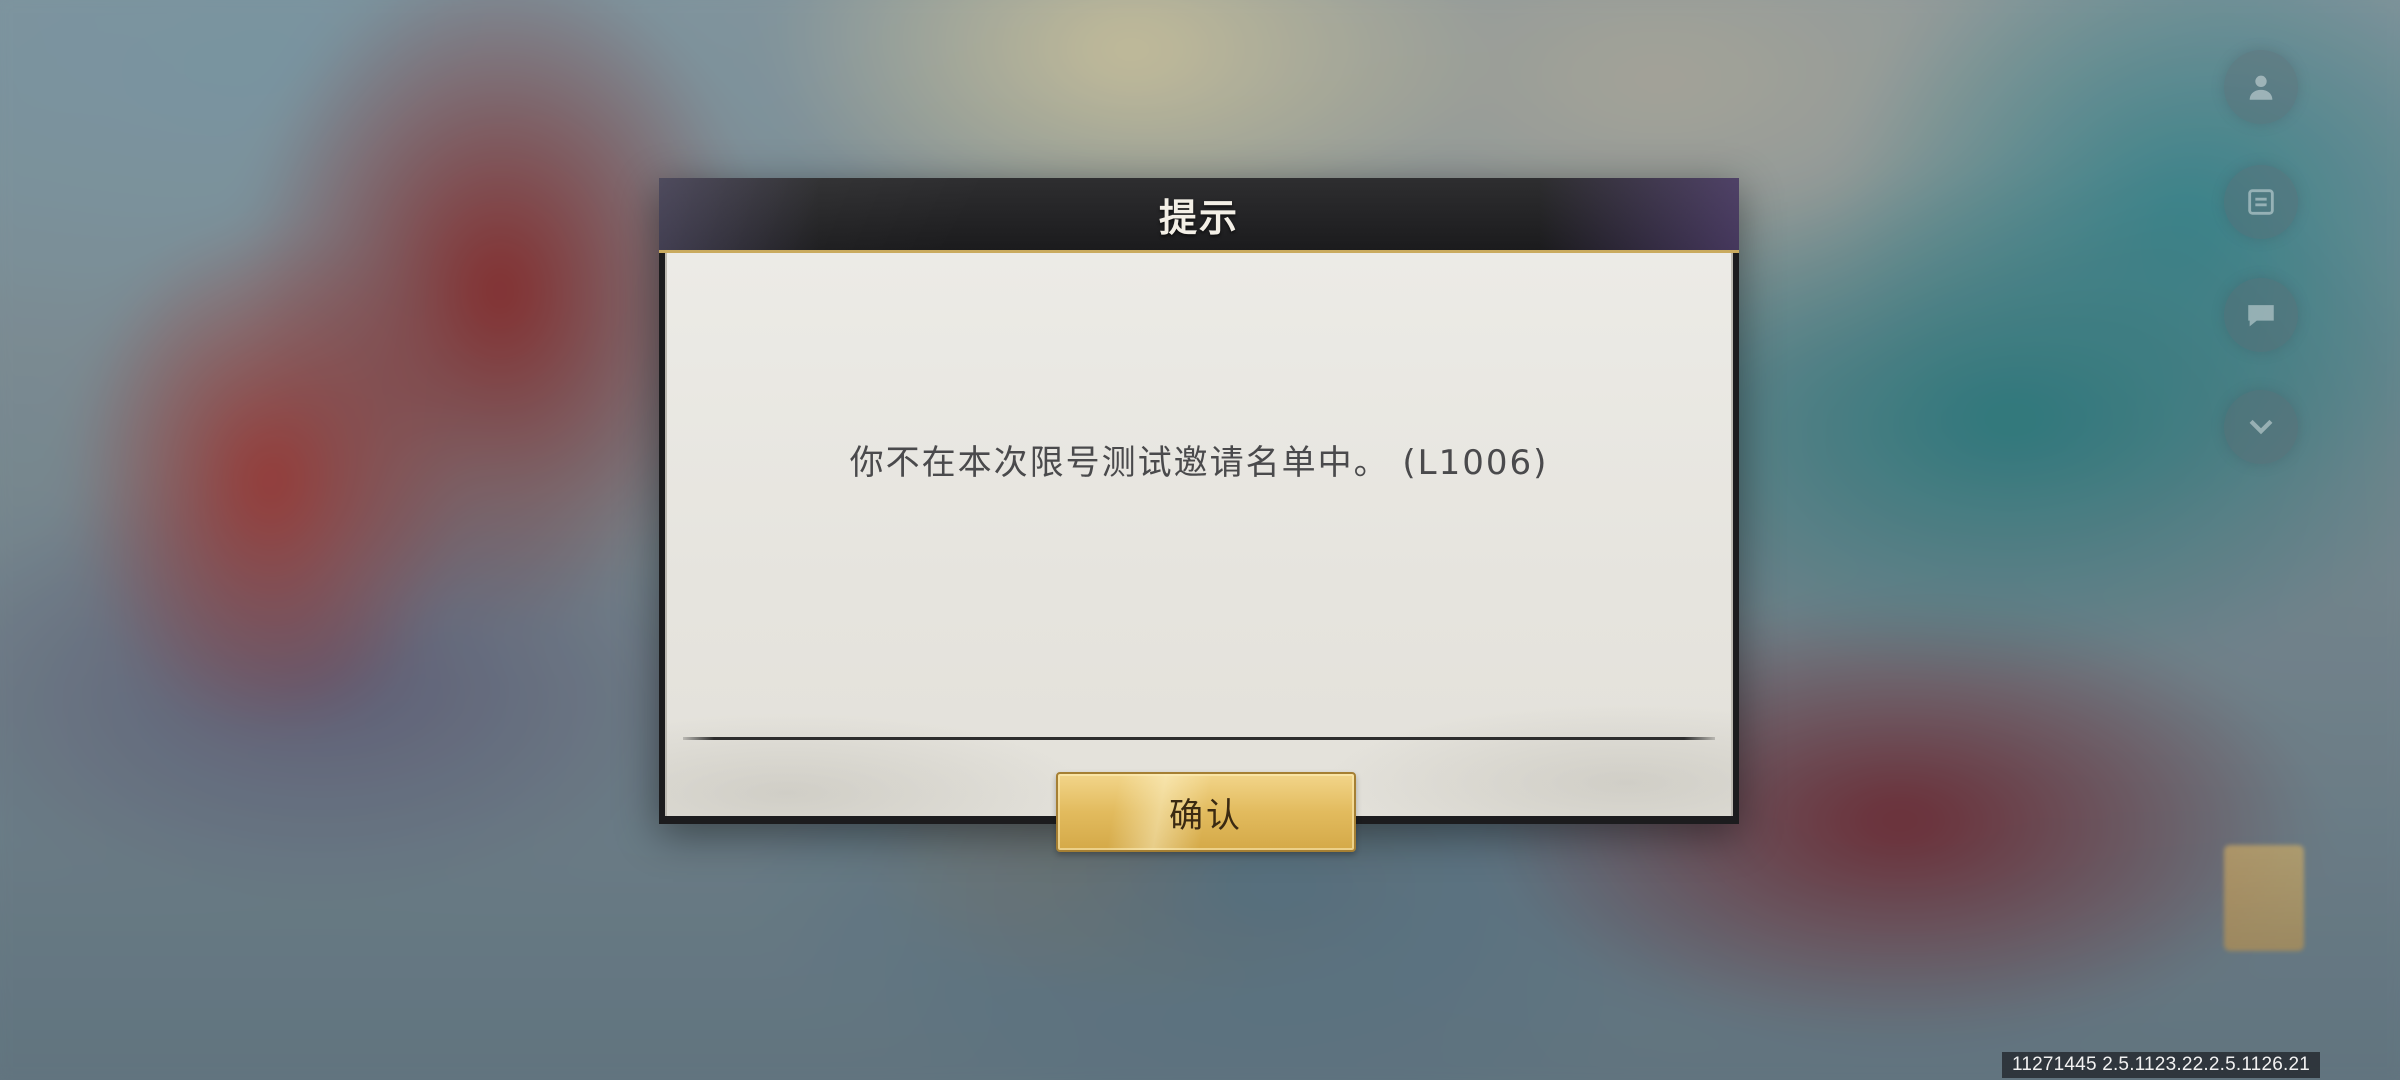 The width and height of the screenshot is (2400, 1080). I want to click on dialog-header: 提示, so click(1199, 215).